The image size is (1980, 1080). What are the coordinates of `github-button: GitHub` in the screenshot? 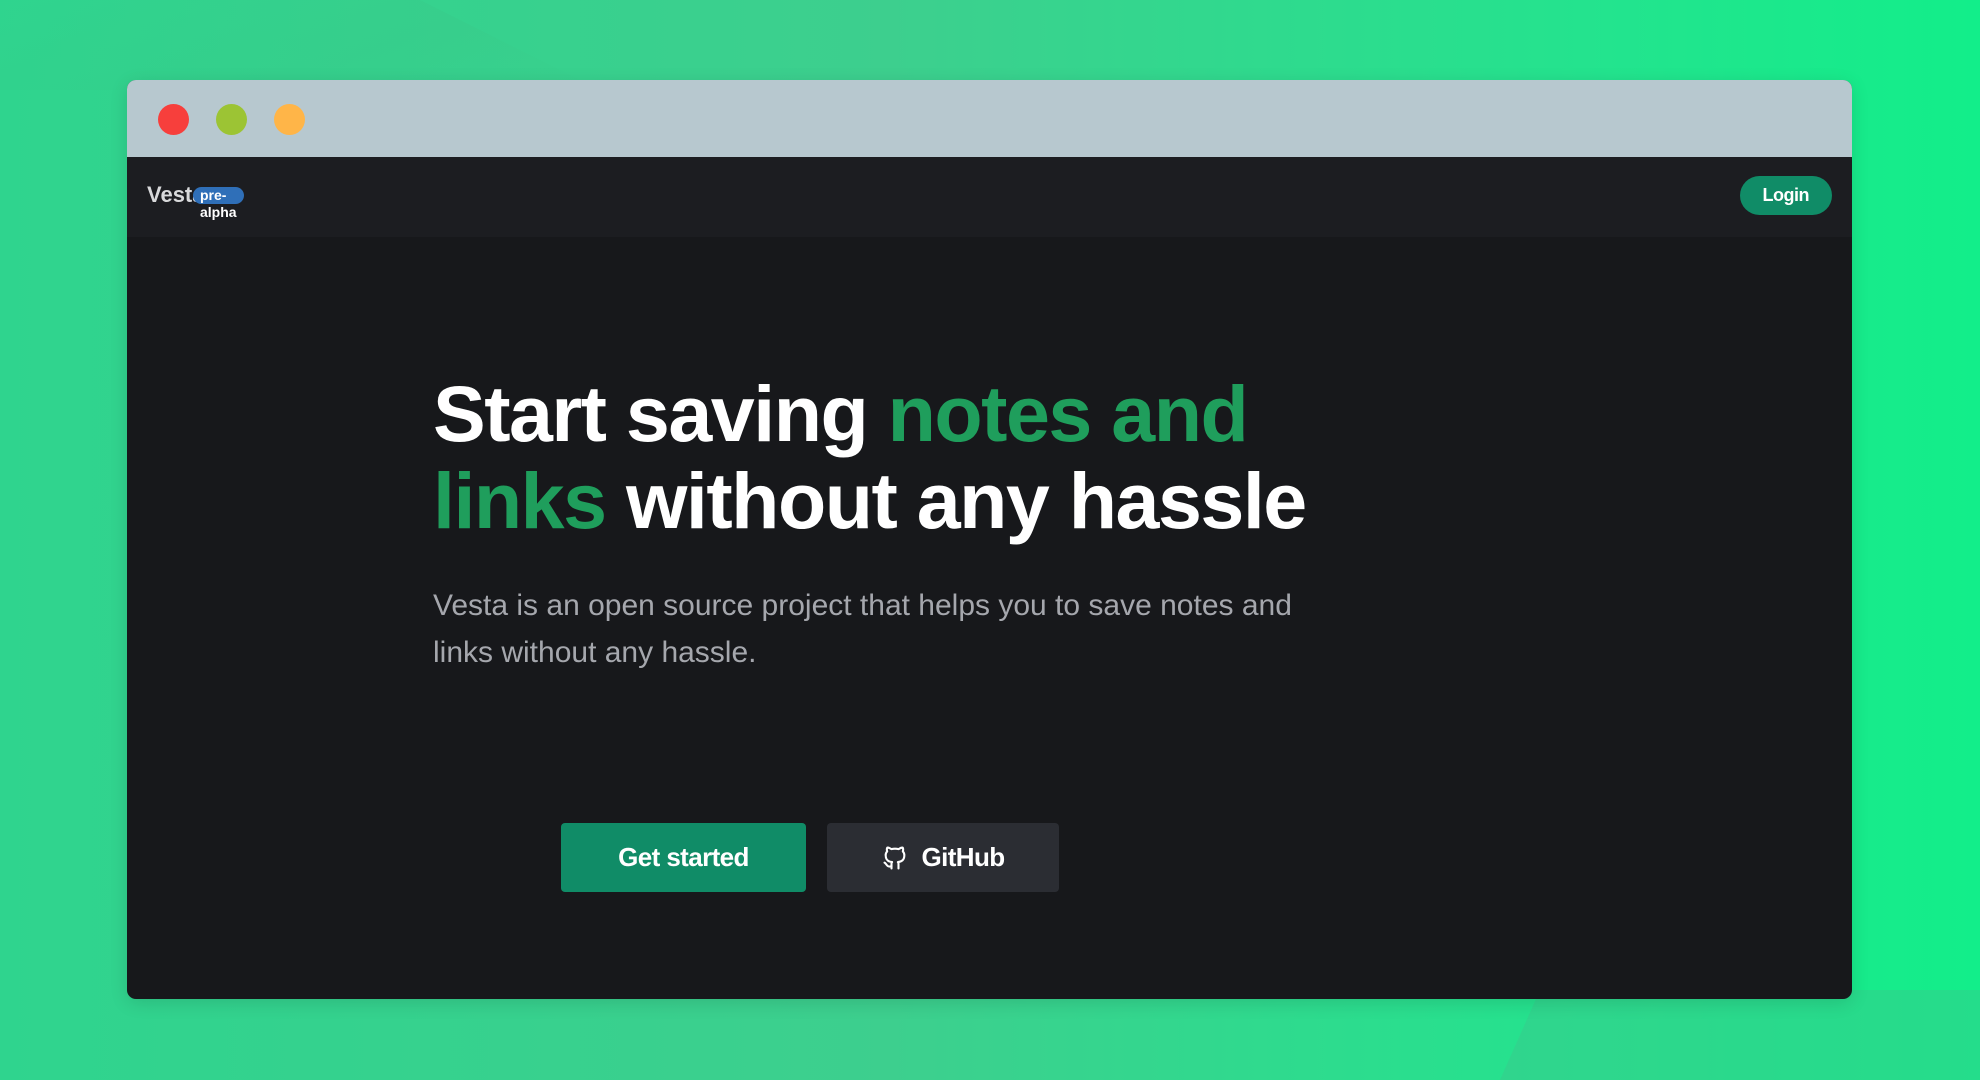 It's located at (943, 857).